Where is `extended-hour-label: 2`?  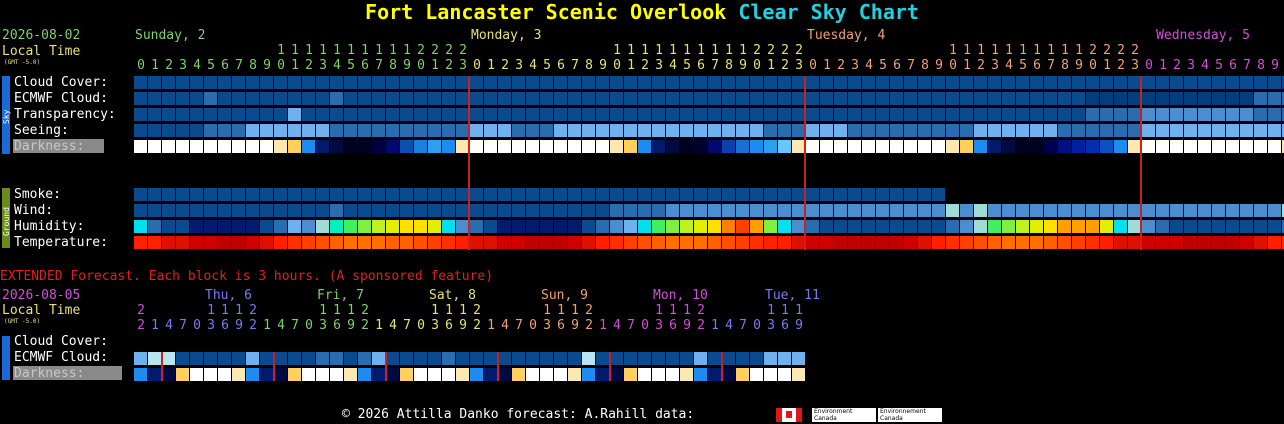 extended-hour-label: 2 is located at coordinates (253, 325).